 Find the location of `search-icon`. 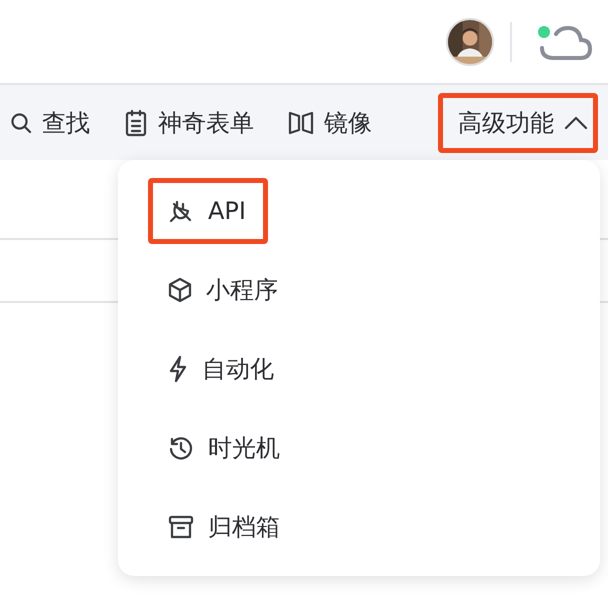

search-icon is located at coordinates (21, 123).